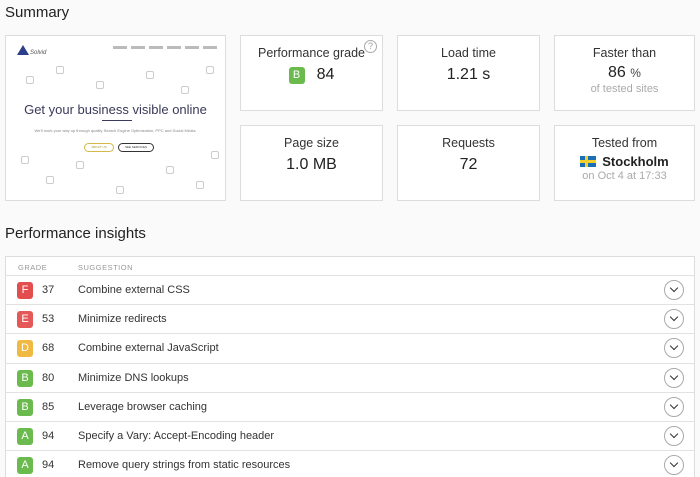 The image size is (700, 477). I want to click on row-score: 68, so click(48, 348).